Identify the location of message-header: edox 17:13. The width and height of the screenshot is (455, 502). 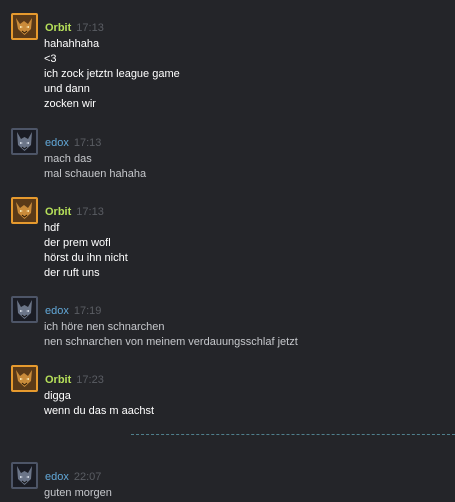
(73, 141).